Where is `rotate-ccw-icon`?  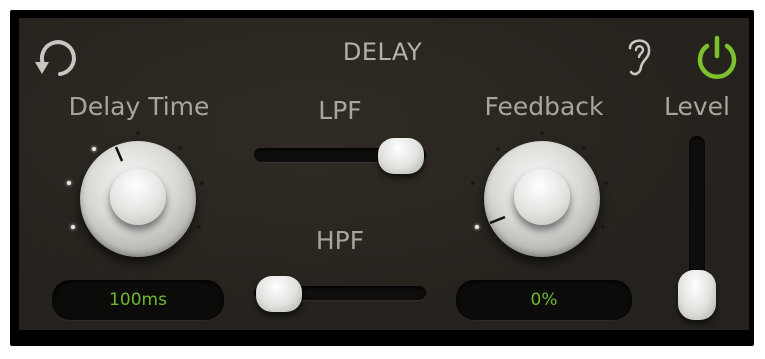
rotate-ccw-icon is located at coordinates (55, 58).